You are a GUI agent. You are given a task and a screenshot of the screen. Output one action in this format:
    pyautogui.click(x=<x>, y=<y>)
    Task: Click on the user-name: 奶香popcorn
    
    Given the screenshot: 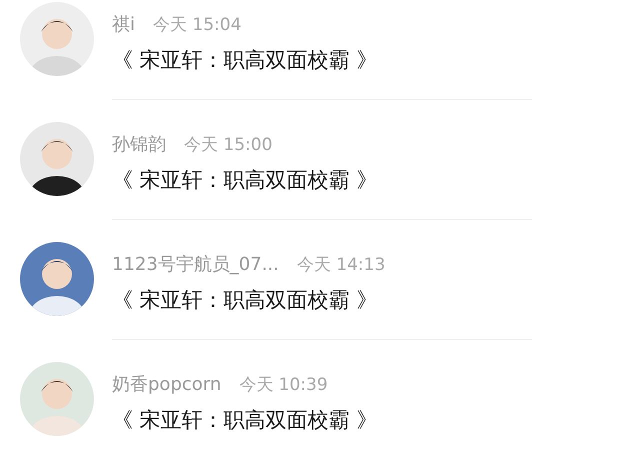 What is the action you would take?
    pyautogui.click(x=167, y=384)
    